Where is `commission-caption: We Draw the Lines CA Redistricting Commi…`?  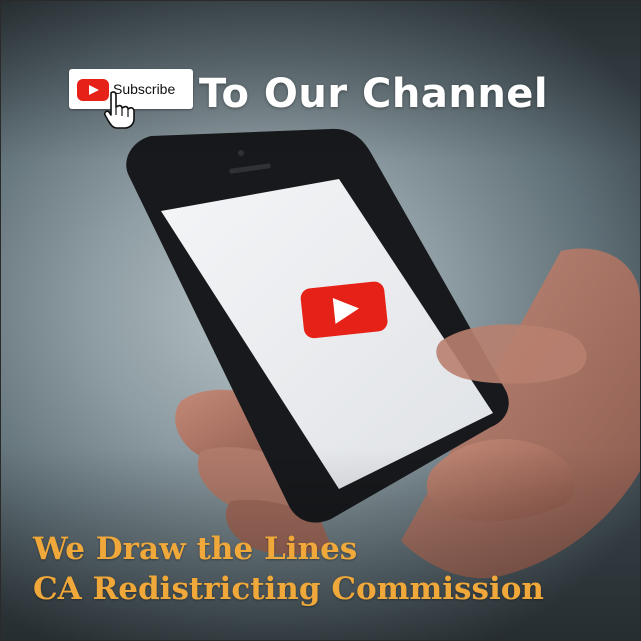
commission-caption: We Draw the Lines CA Redistricting Commi… is located at coordinates (288, 569).